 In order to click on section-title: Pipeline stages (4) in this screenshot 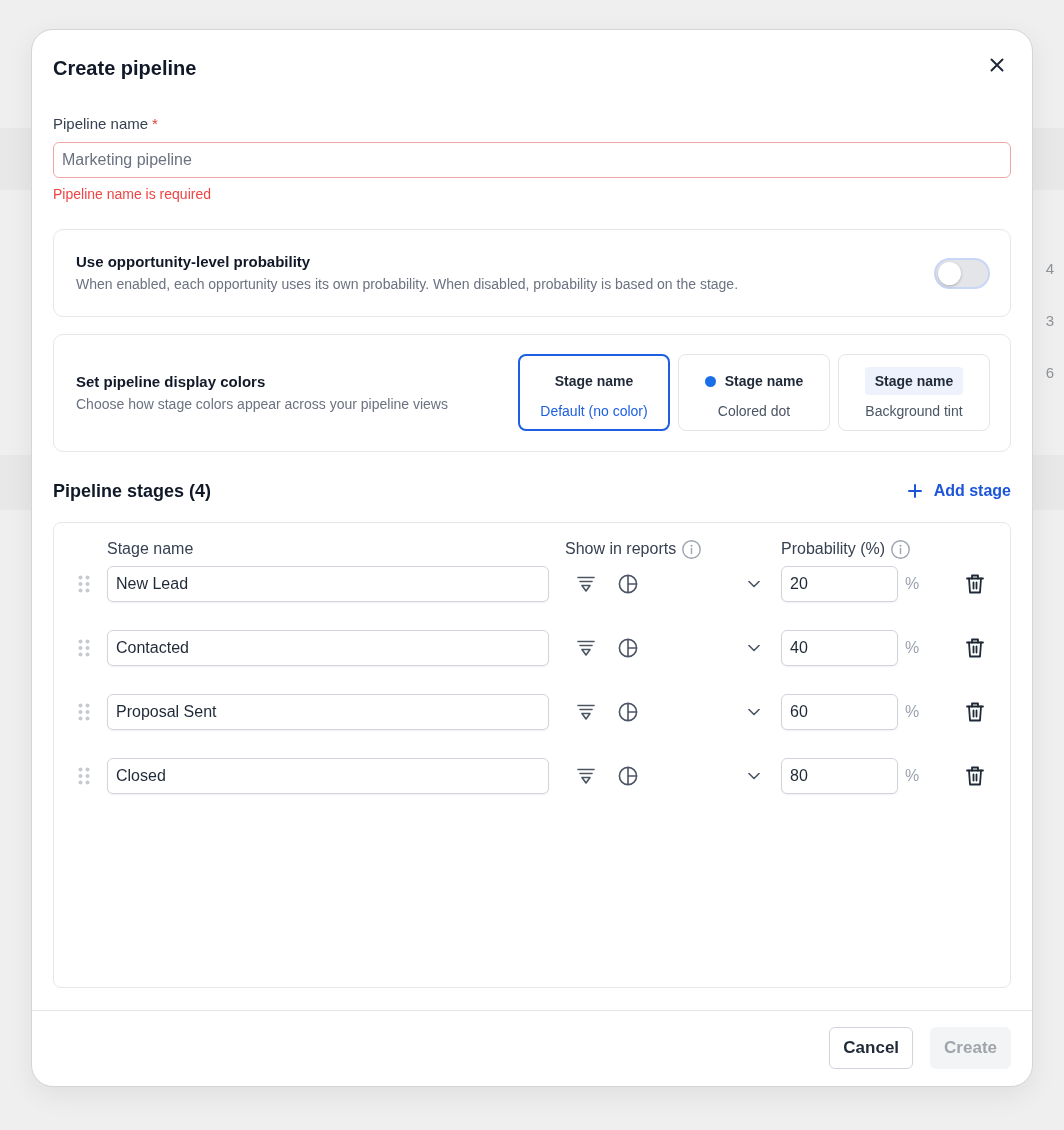, I will do `click(132, 491)`.